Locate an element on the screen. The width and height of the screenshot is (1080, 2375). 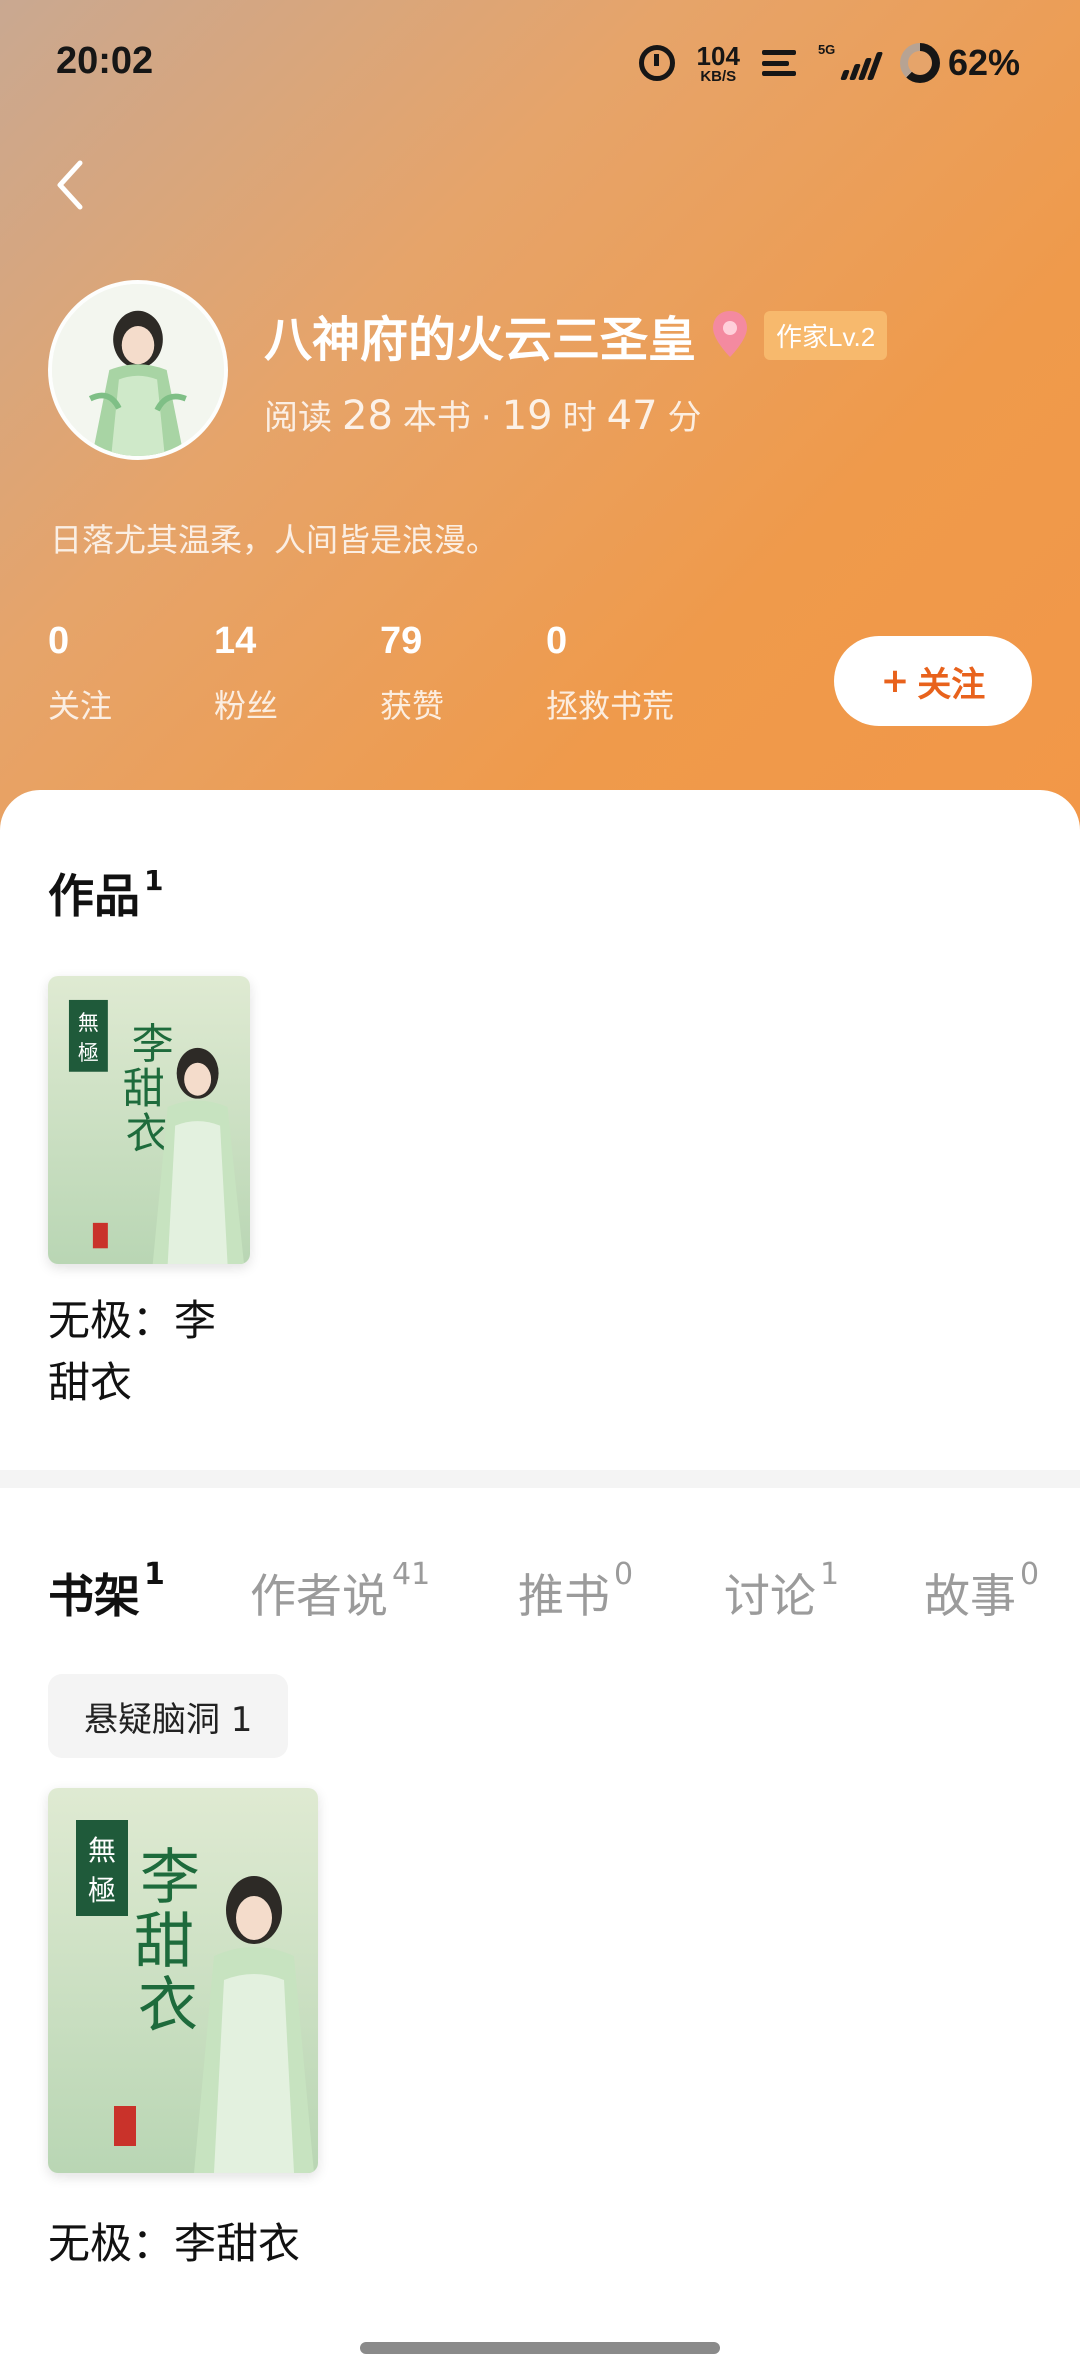
tab-author-says: 作者说 41 is located at coordinates (340, 1591).